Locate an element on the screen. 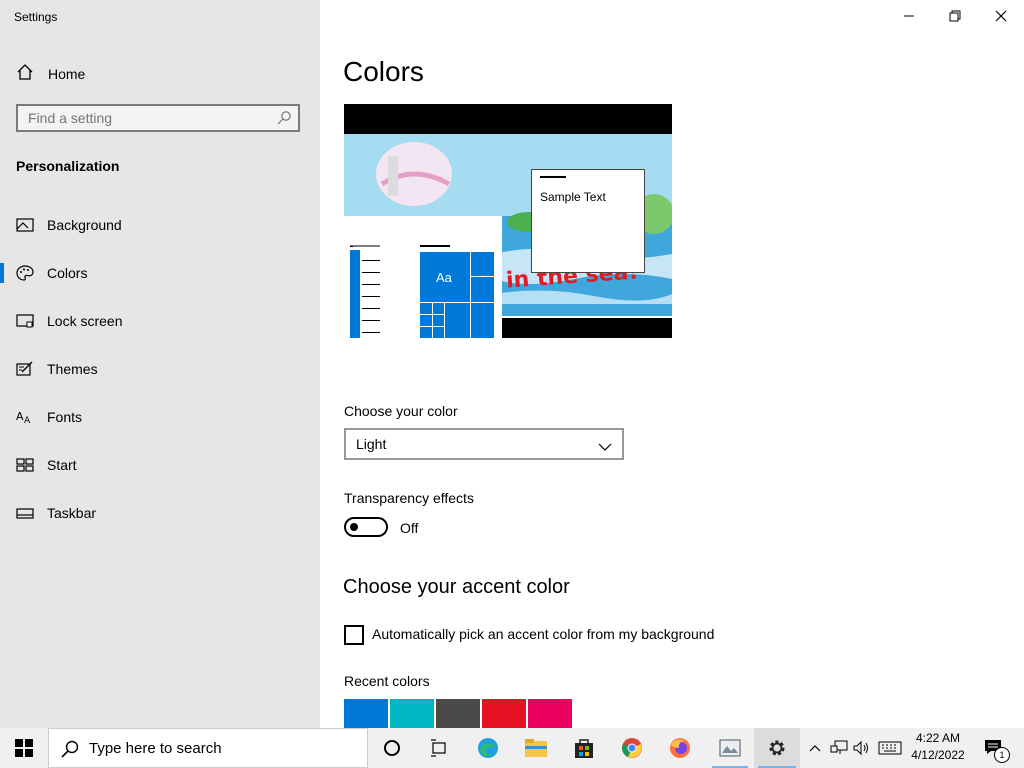 The height and width of the screenshot is (768, 1024). close-icon is located at coordinates (1001, 16).